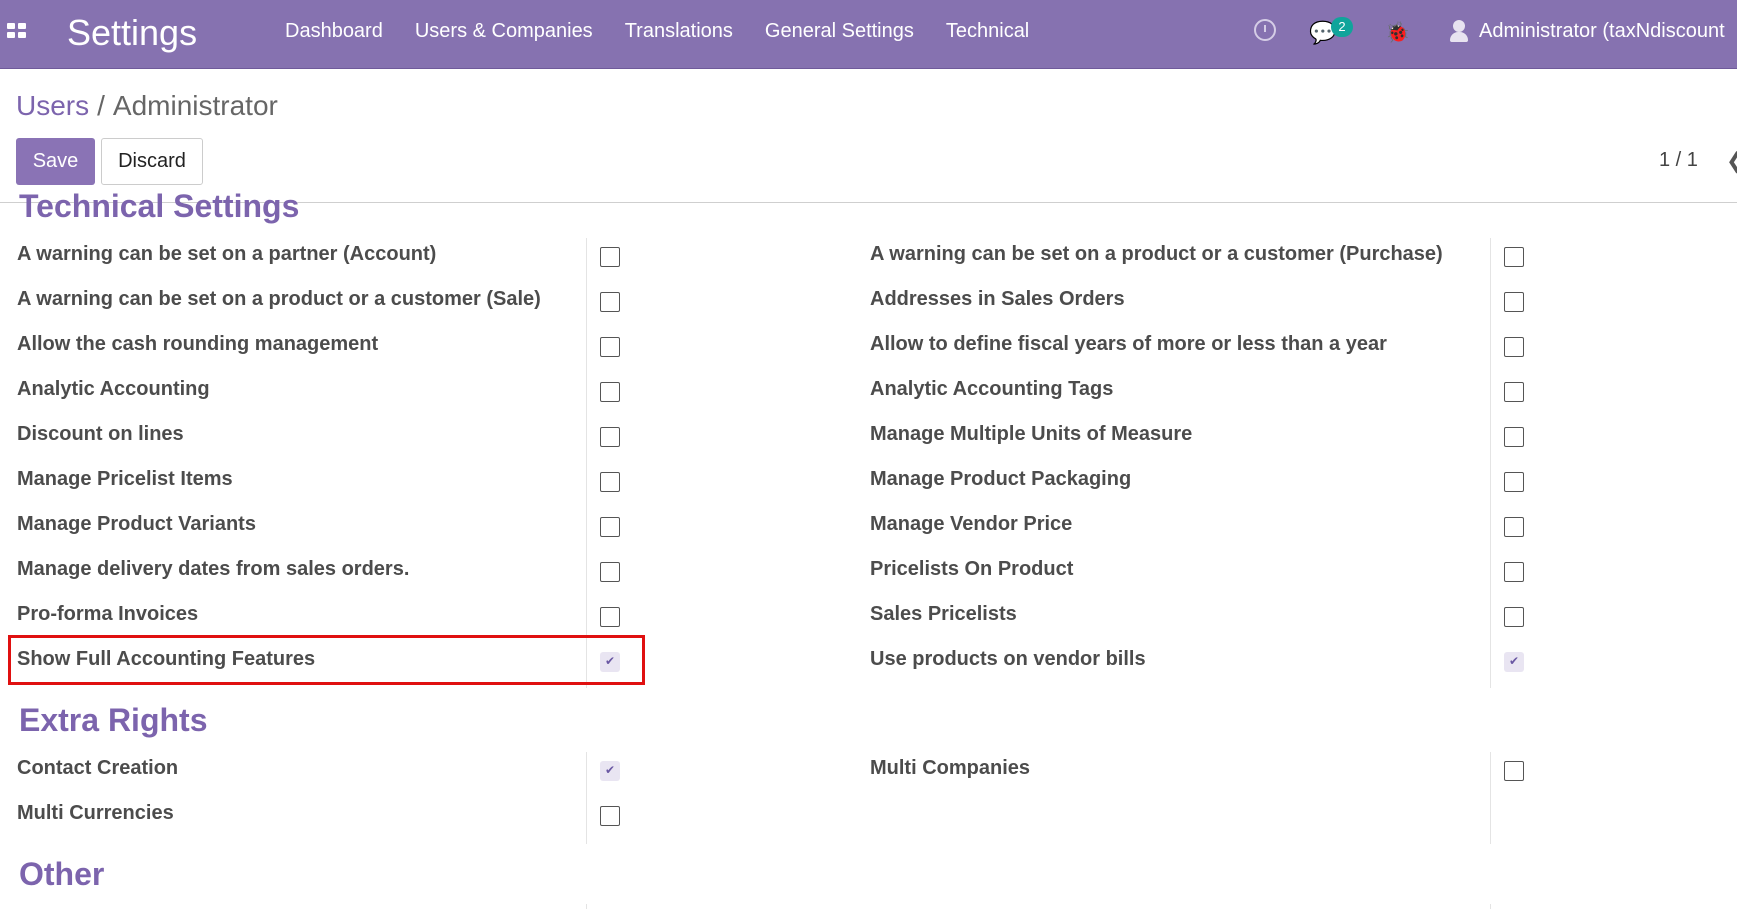  What do you see at coordinates (108, 614) in the screenshot?
I see `field-label: Pro-forma Invoices` at bounding box center [108, 614].